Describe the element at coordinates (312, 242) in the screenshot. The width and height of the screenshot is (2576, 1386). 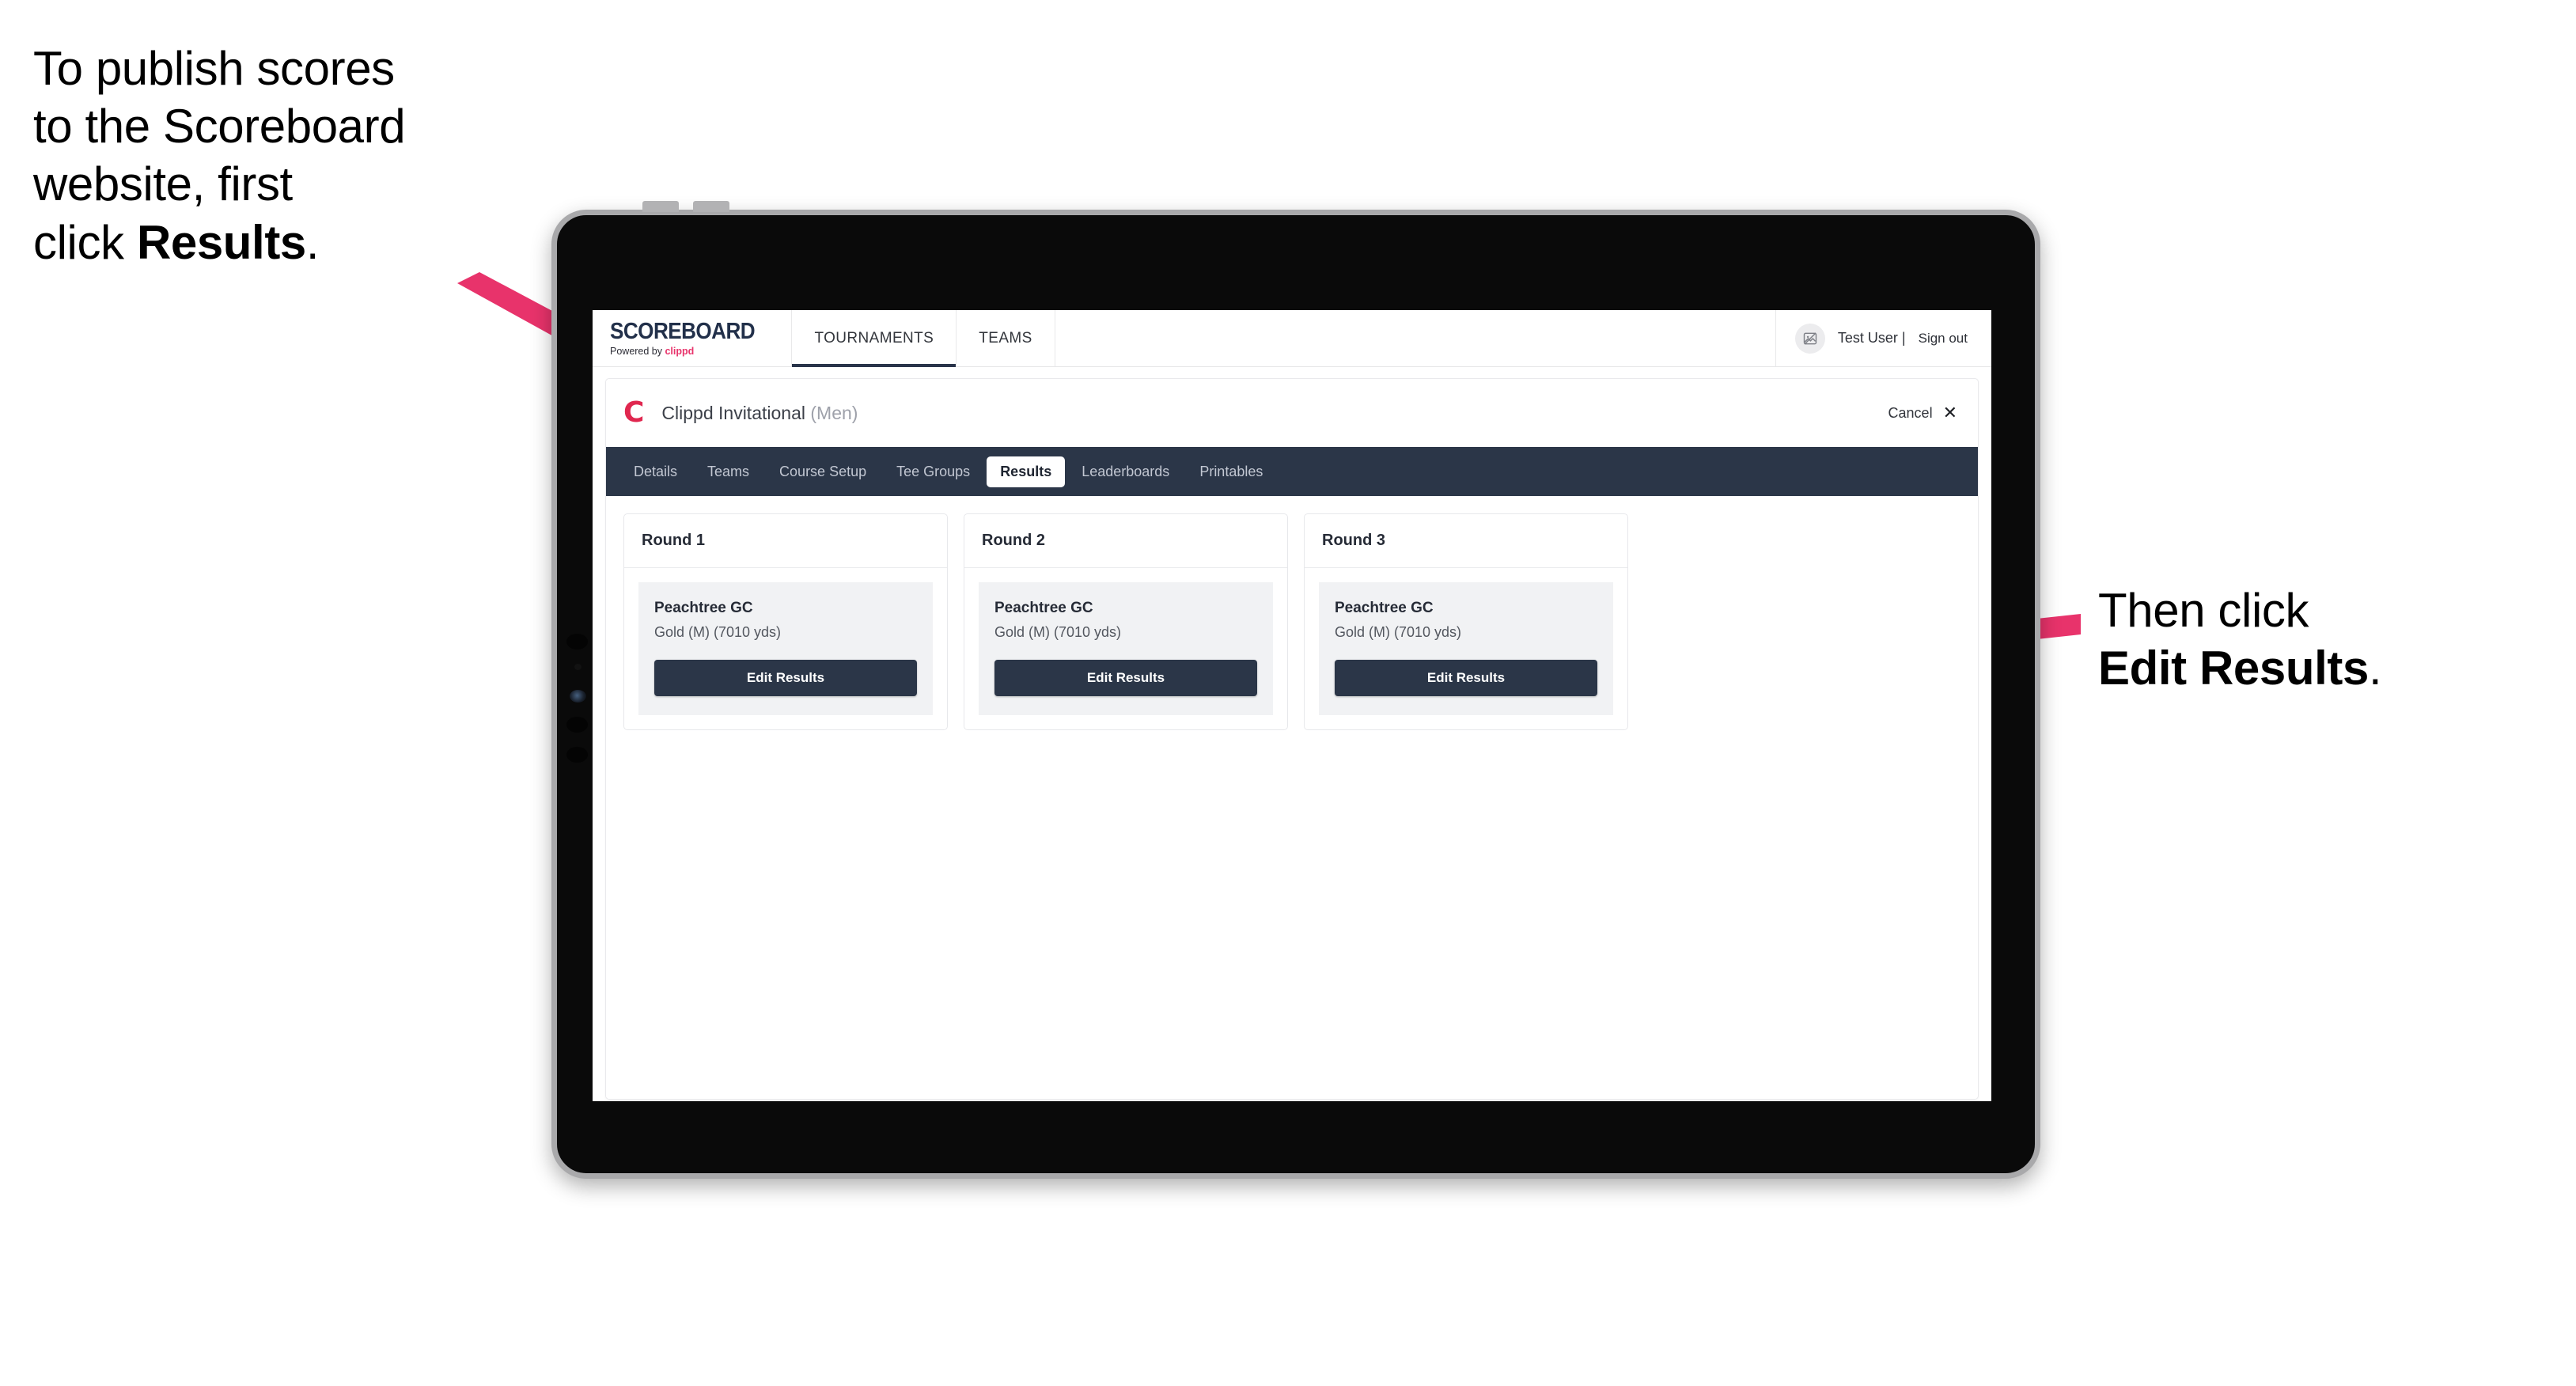
I see `annotation-left-line4-suffix: .` at that location.